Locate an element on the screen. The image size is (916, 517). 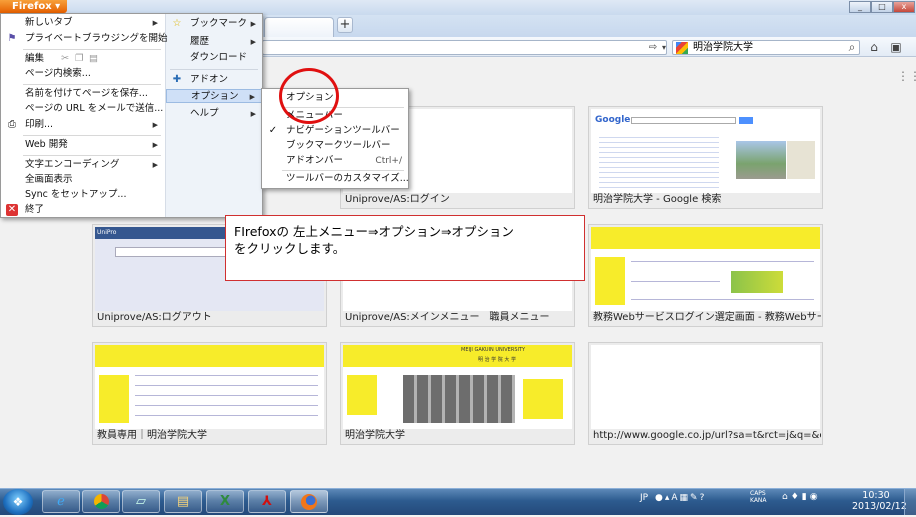
puzzle-icon: ✚ is located at coordinates (177, 79).